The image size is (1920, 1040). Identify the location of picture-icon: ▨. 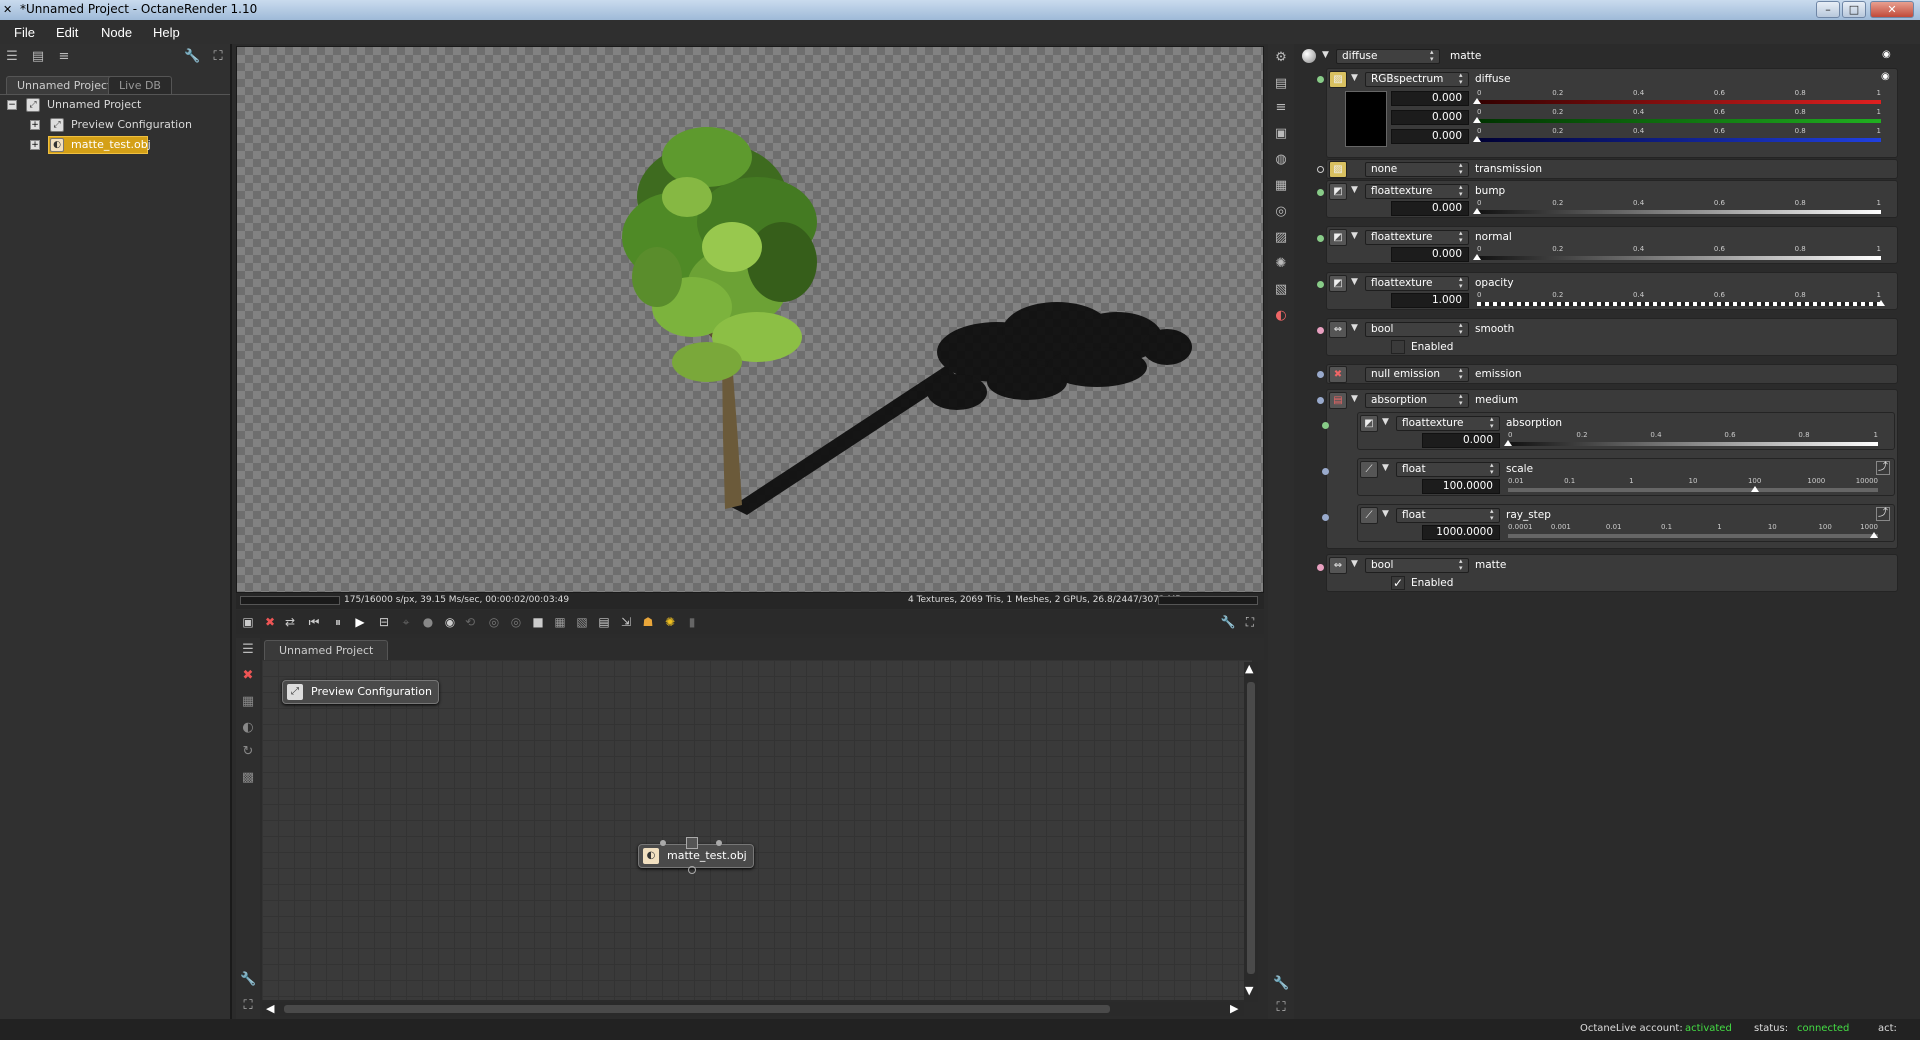
(1281, 238).